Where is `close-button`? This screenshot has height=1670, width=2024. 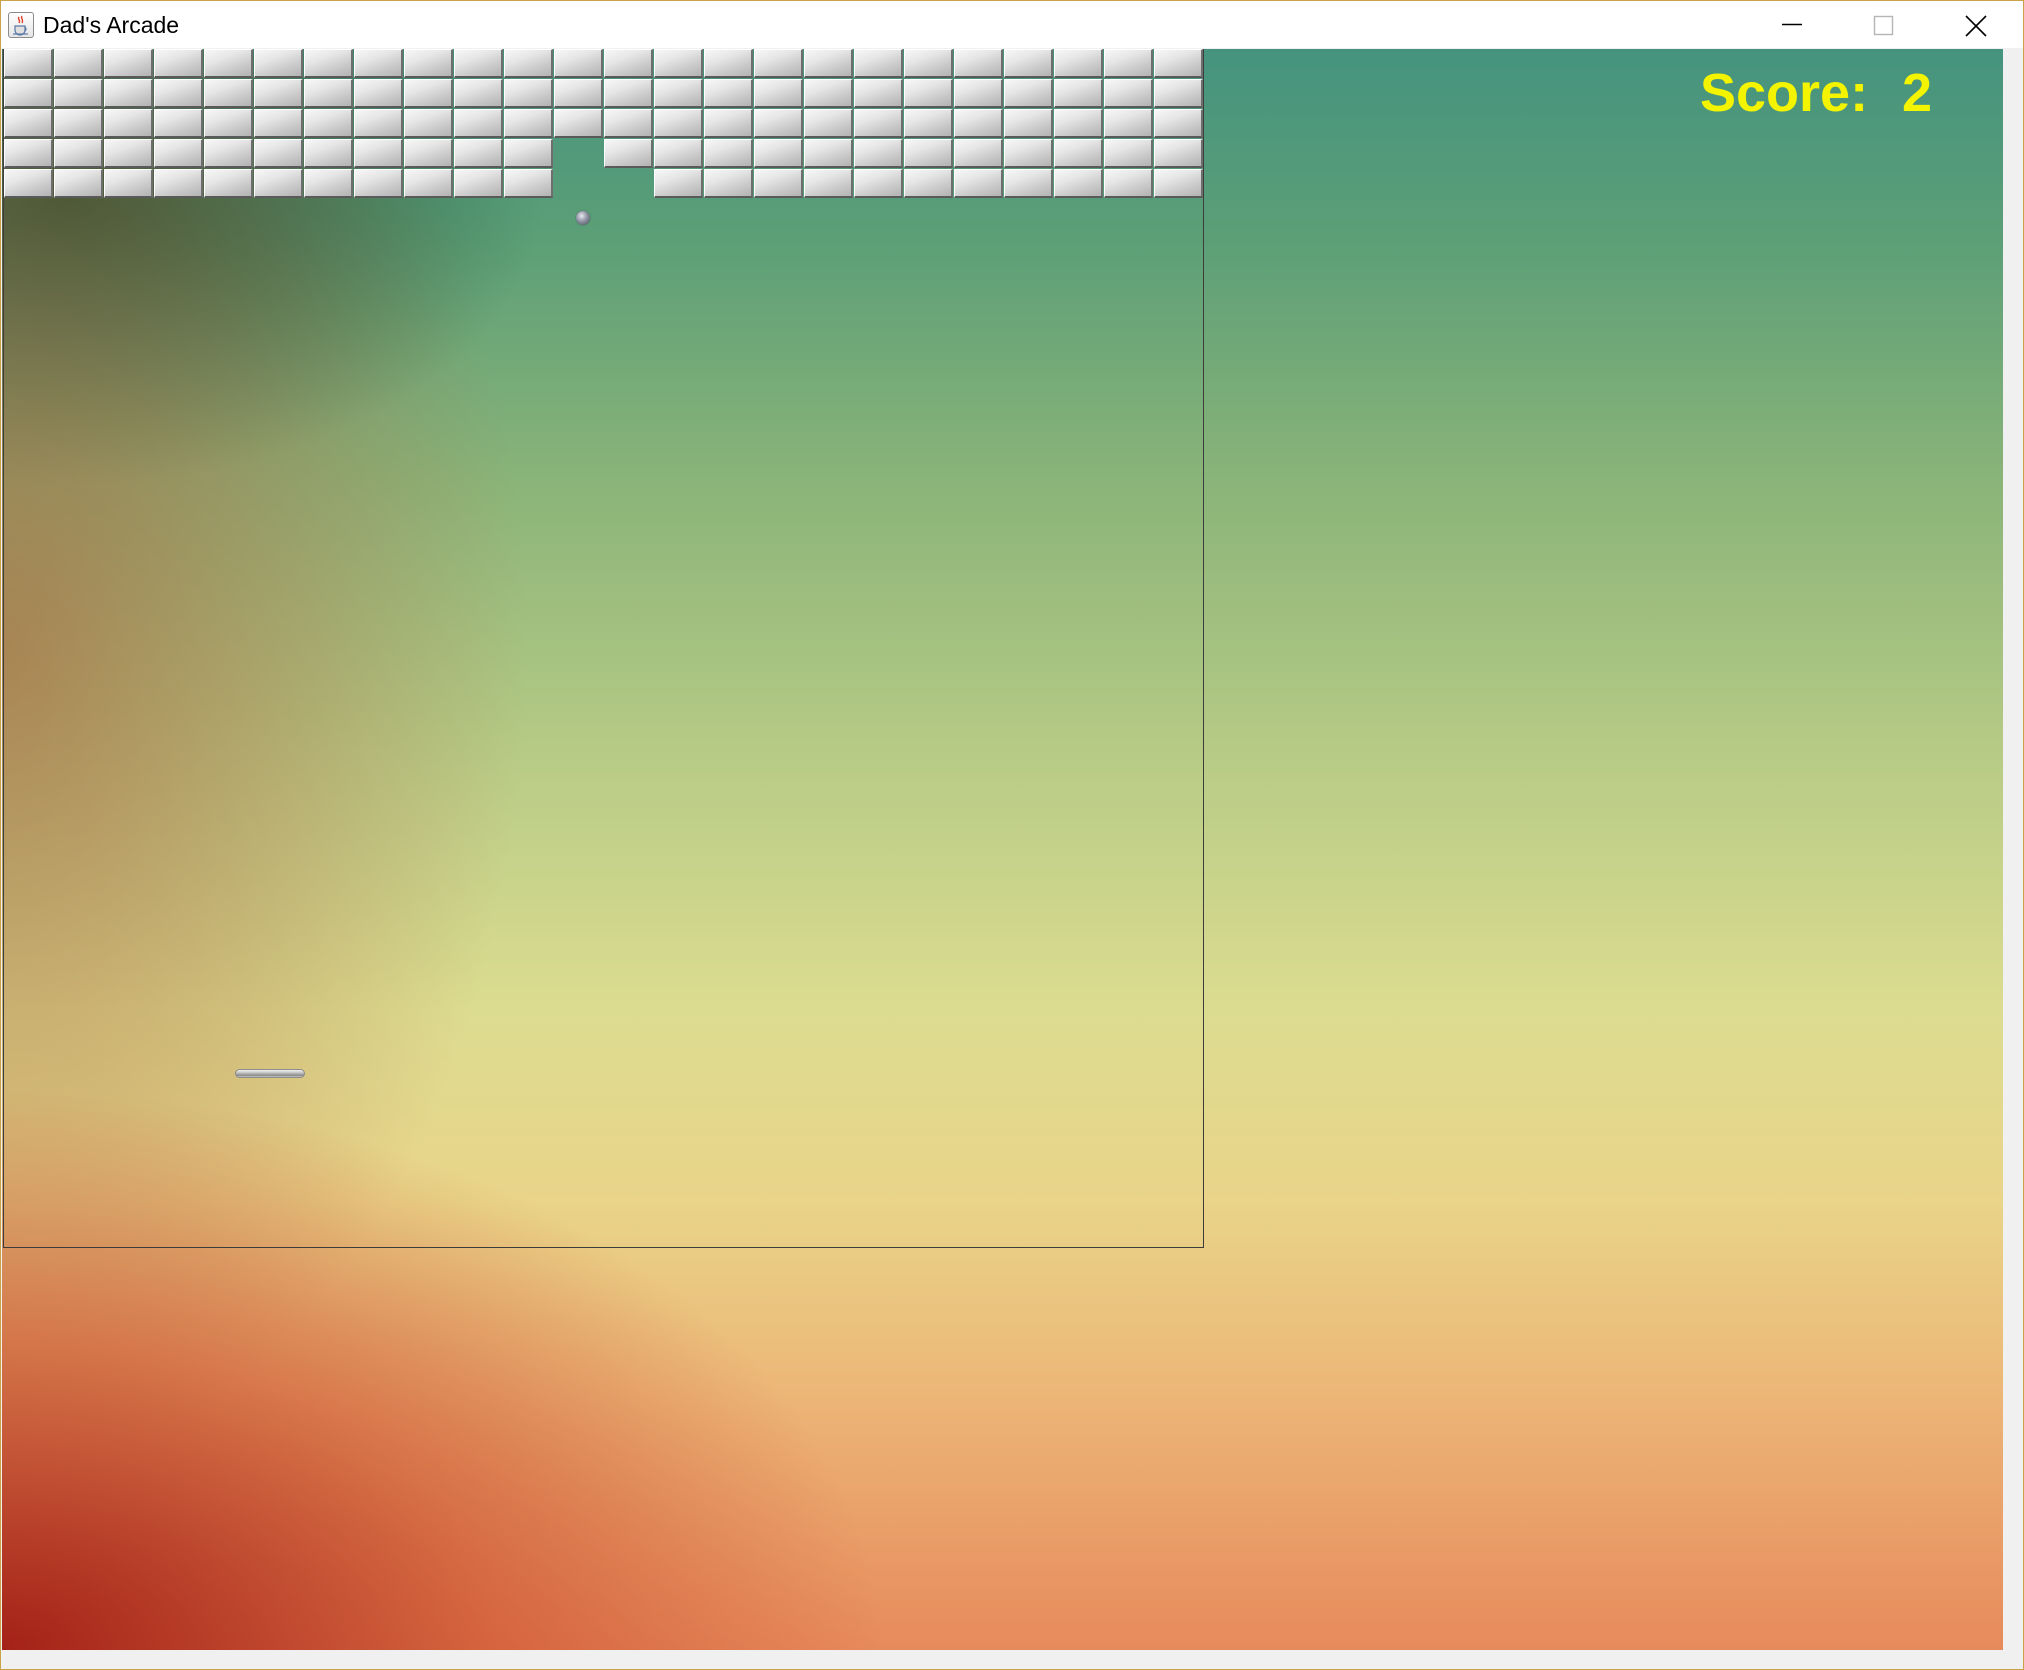
close-button is located at coordinates (1976, 24).